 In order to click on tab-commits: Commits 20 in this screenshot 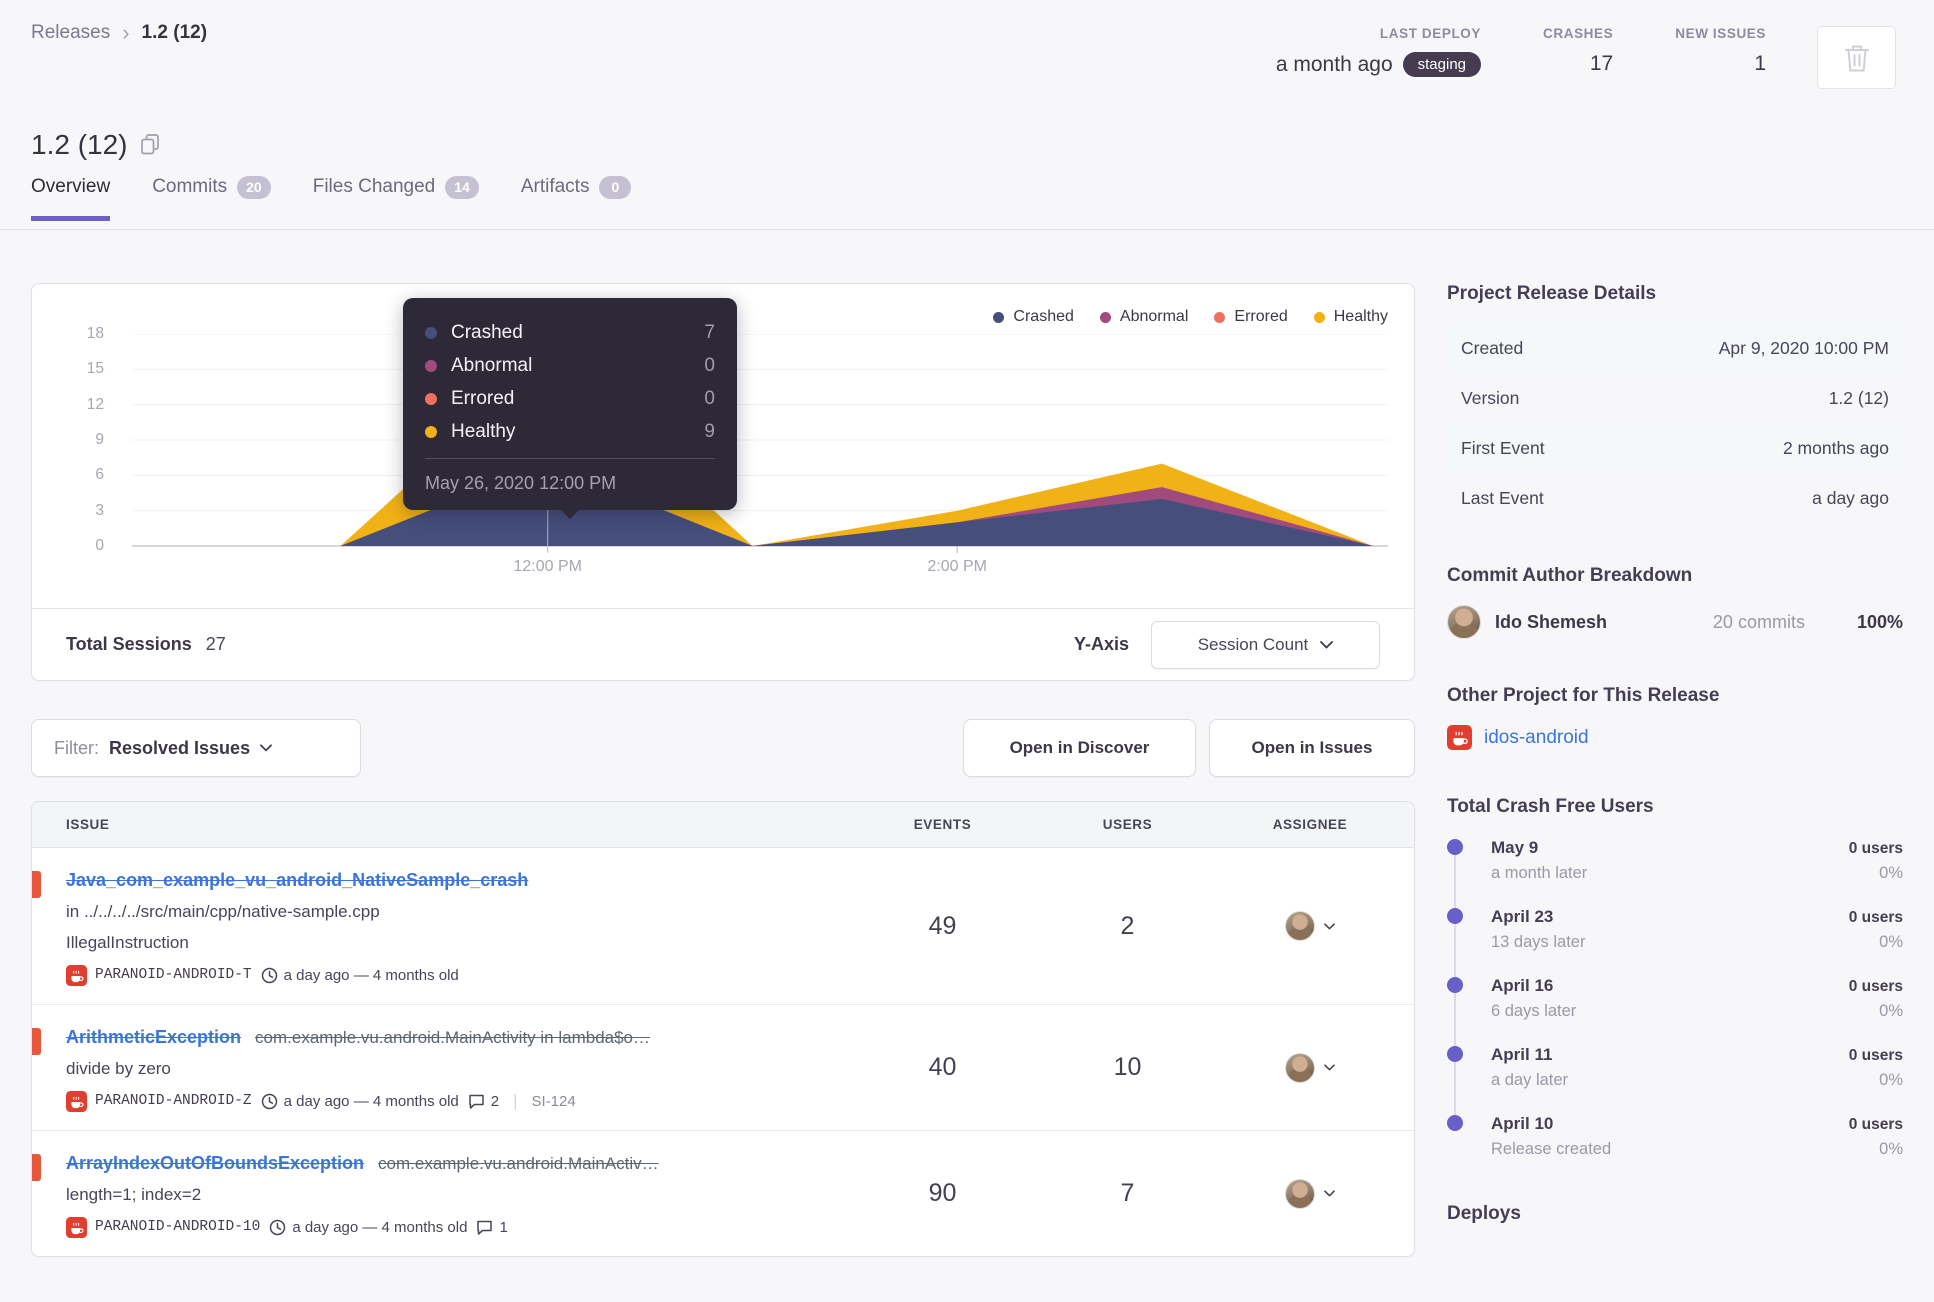, I will do `click(211, 198)`.